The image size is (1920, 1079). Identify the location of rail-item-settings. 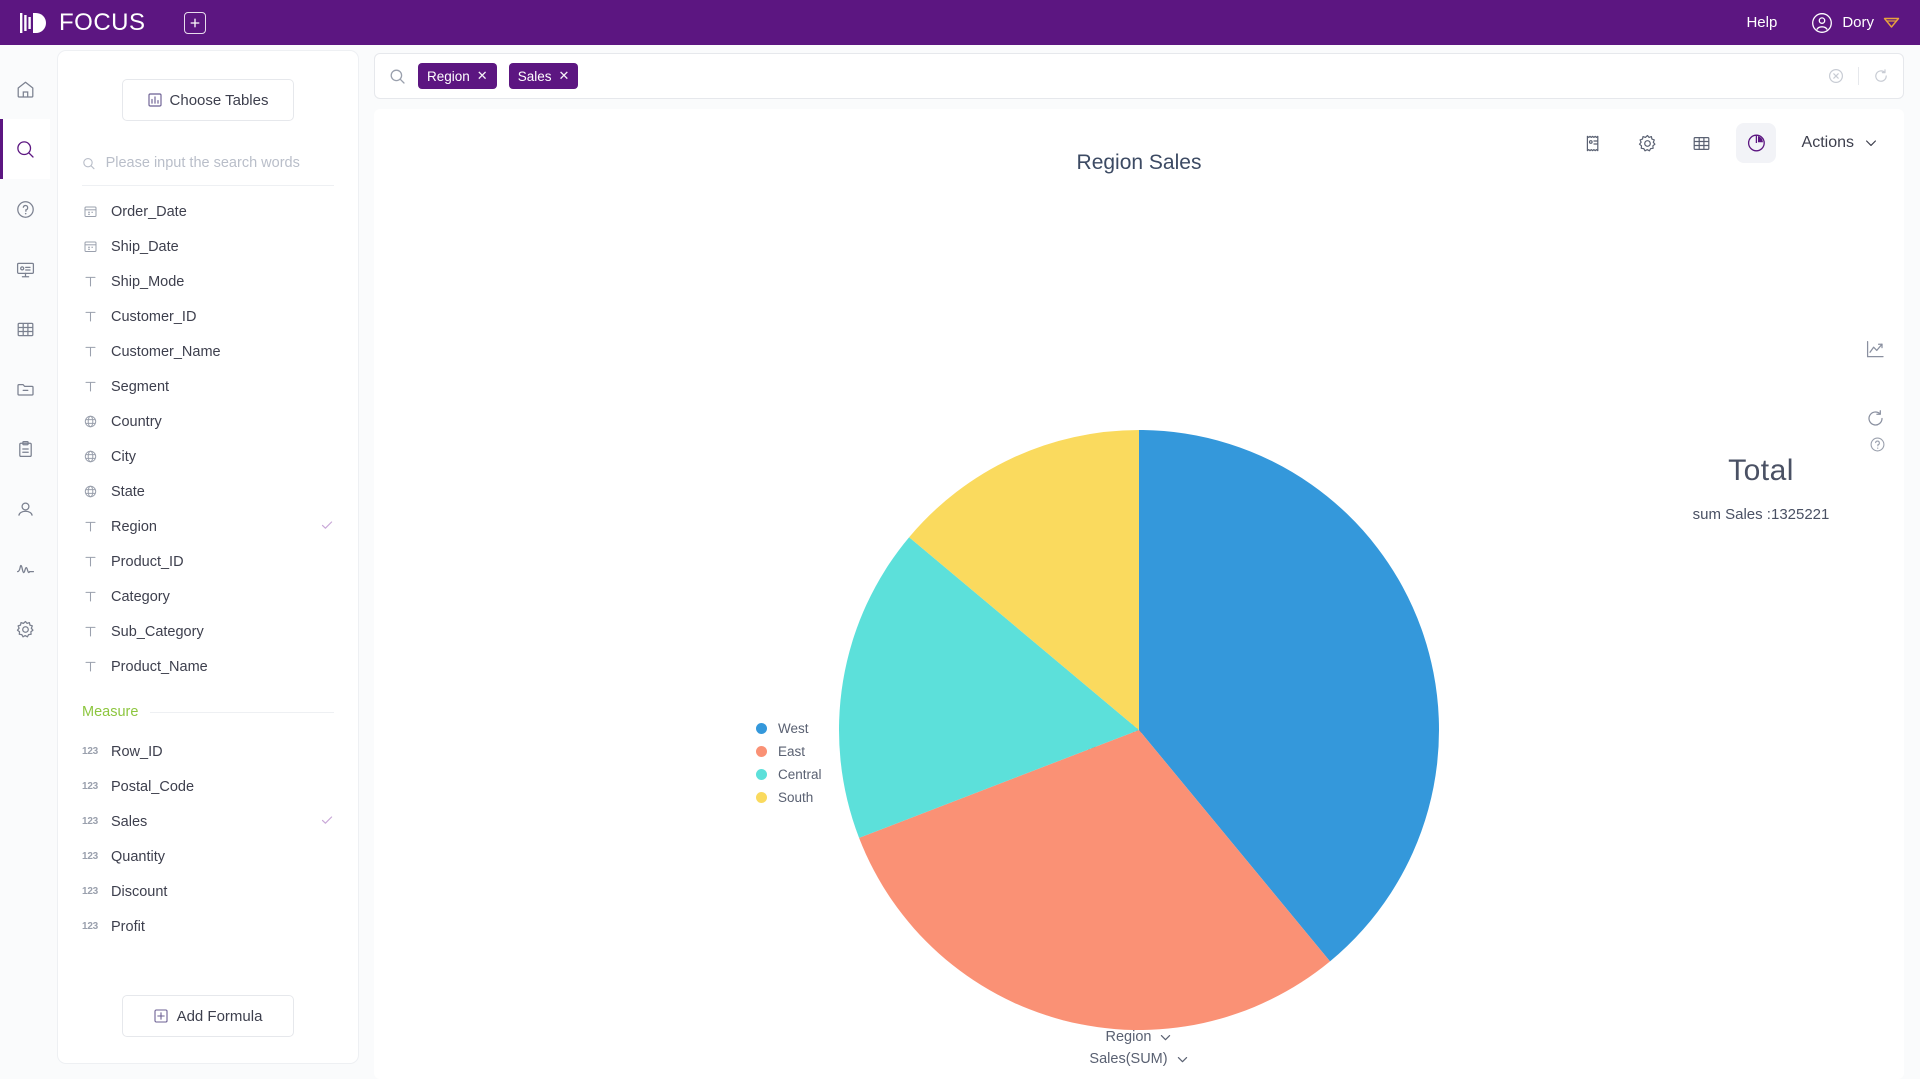
(25, 629).